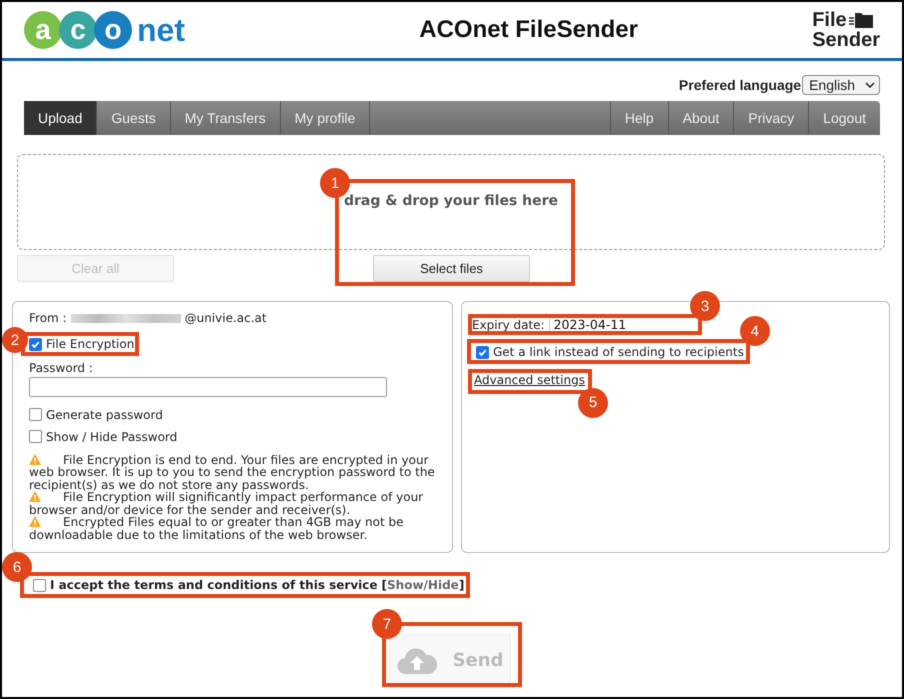 The width and height of the screenshot is (904, 699). Describe the element at coordinates (61, 367) in the screenshot. I see `password-label: Password :` at that location.